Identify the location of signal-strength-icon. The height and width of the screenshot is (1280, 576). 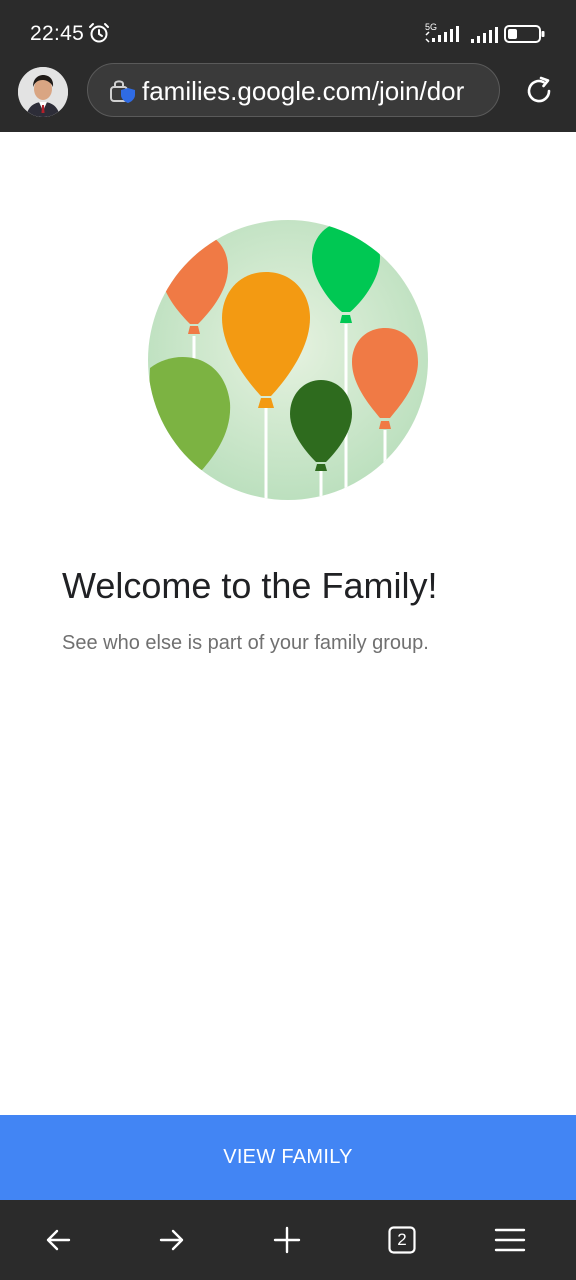
(484, 35).